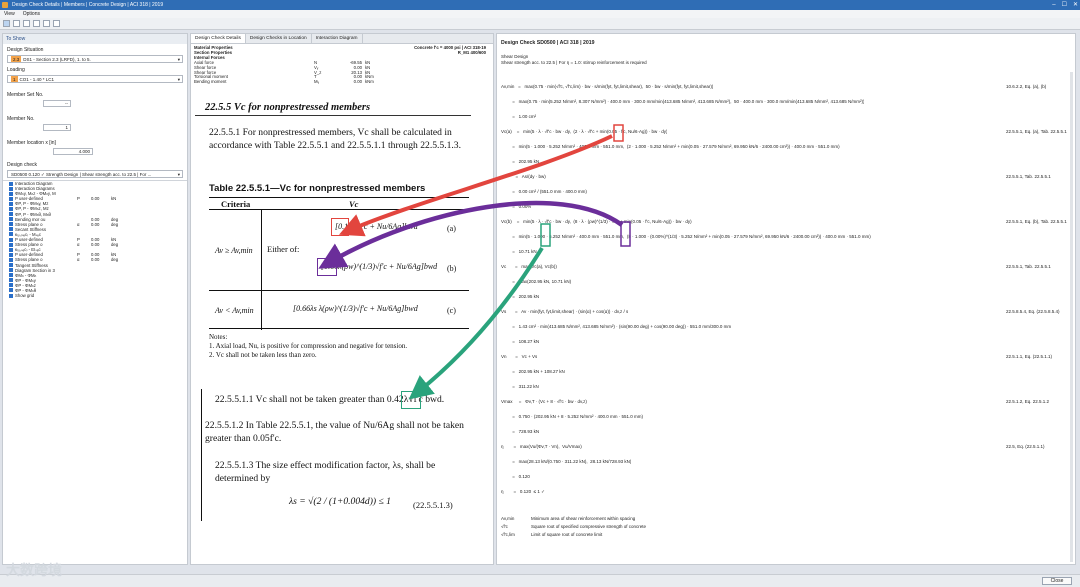  I want to click on calc-line: = 0.120, so click(786, 477).